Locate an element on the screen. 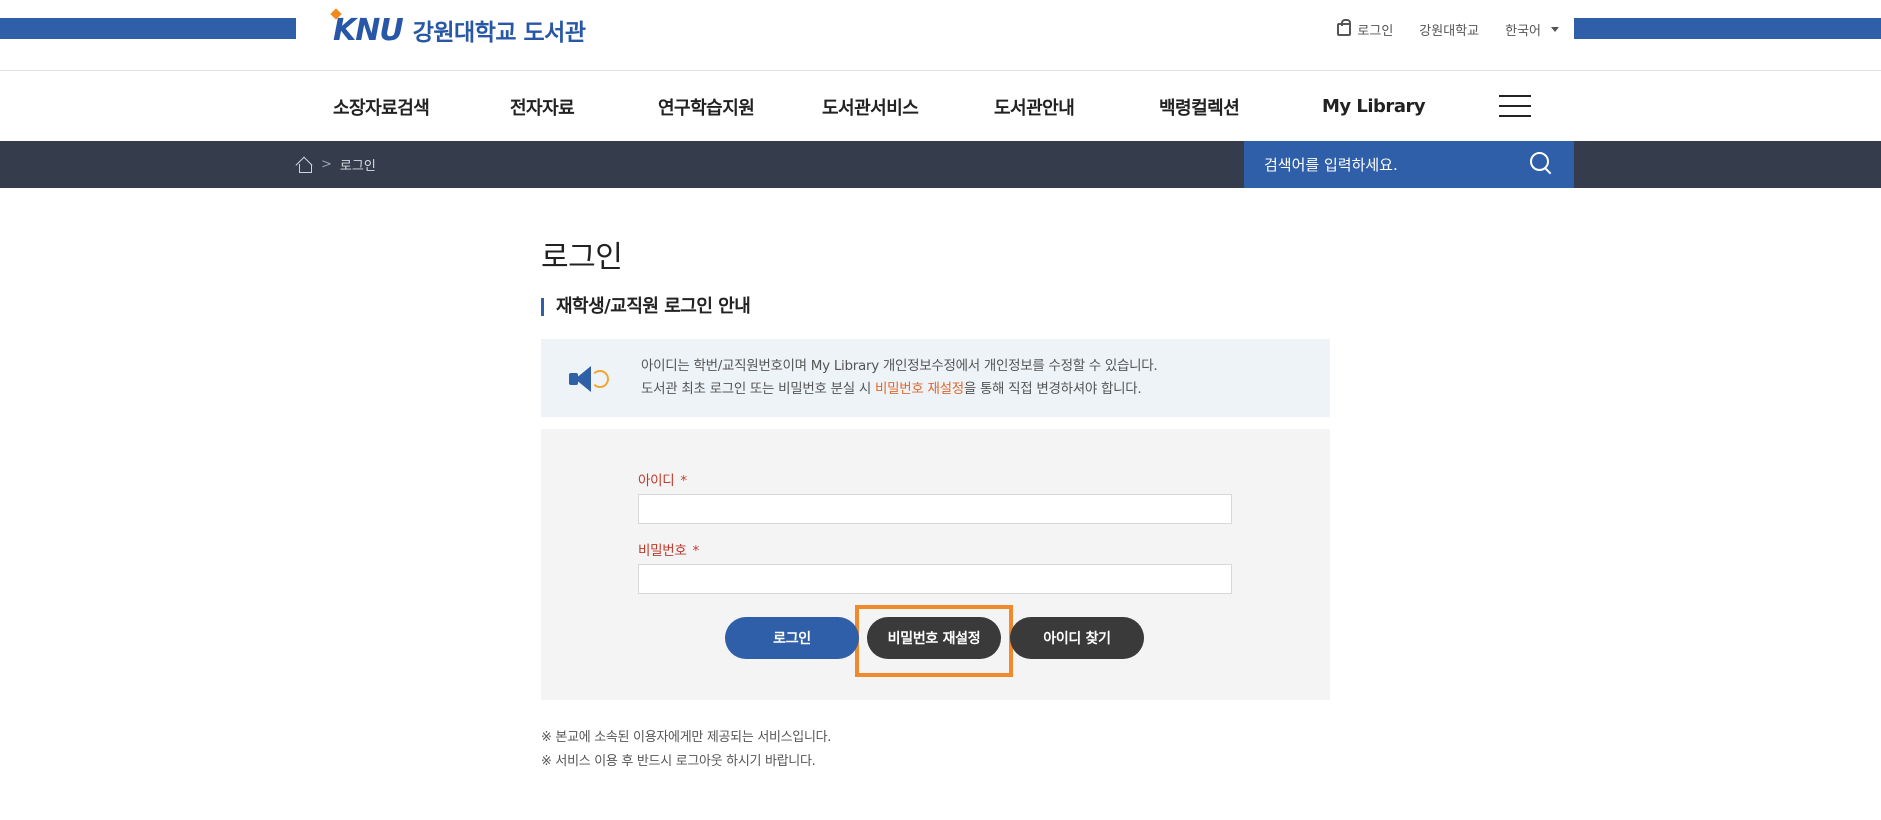  id-label: 아이디 * is located at coordinates (662, 481).